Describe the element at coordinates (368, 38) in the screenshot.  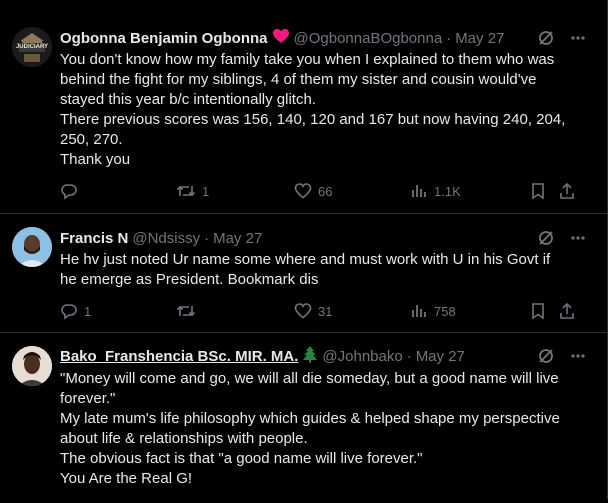
I see `author-handle: @OgbonnaBOgbonna` at that location.